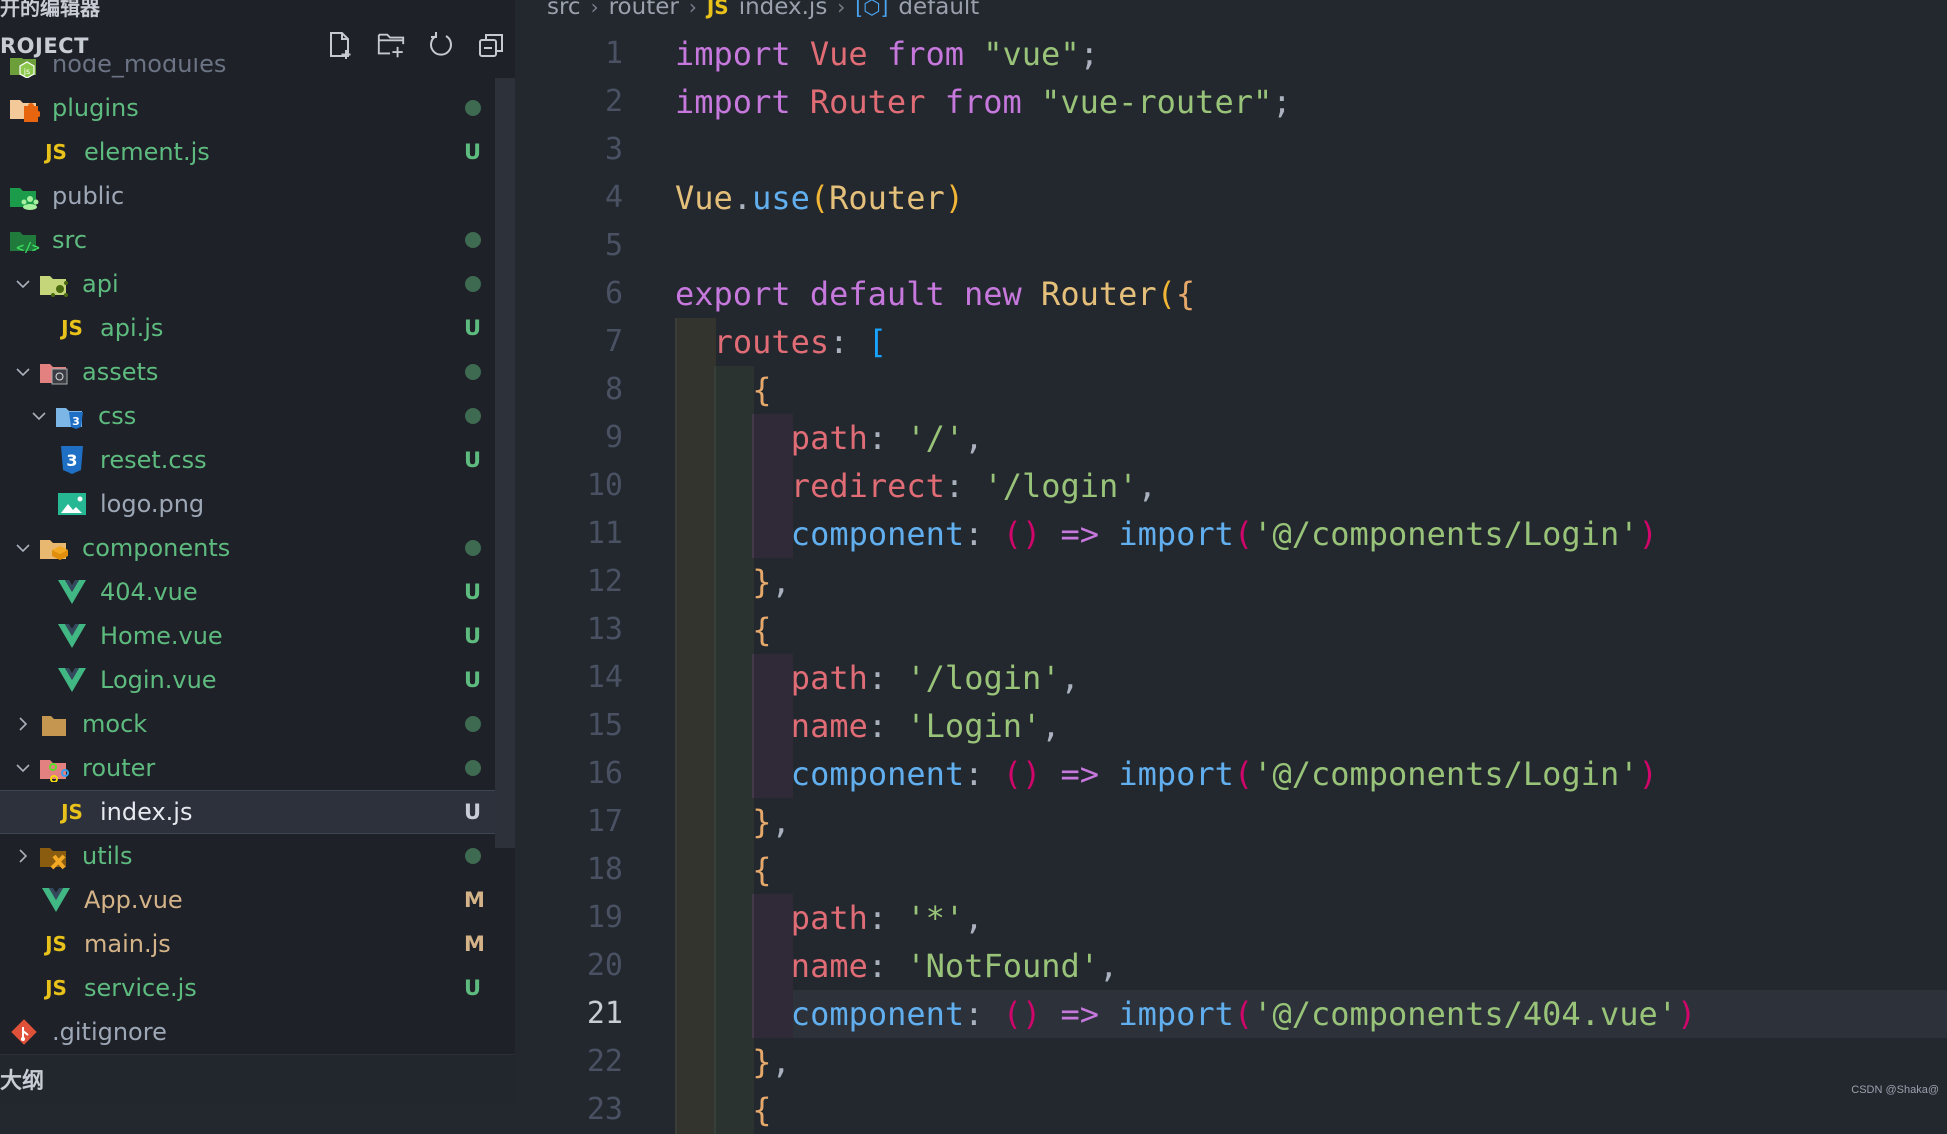  I want to click on tree-file: JS service.js U, so click(257, 988).